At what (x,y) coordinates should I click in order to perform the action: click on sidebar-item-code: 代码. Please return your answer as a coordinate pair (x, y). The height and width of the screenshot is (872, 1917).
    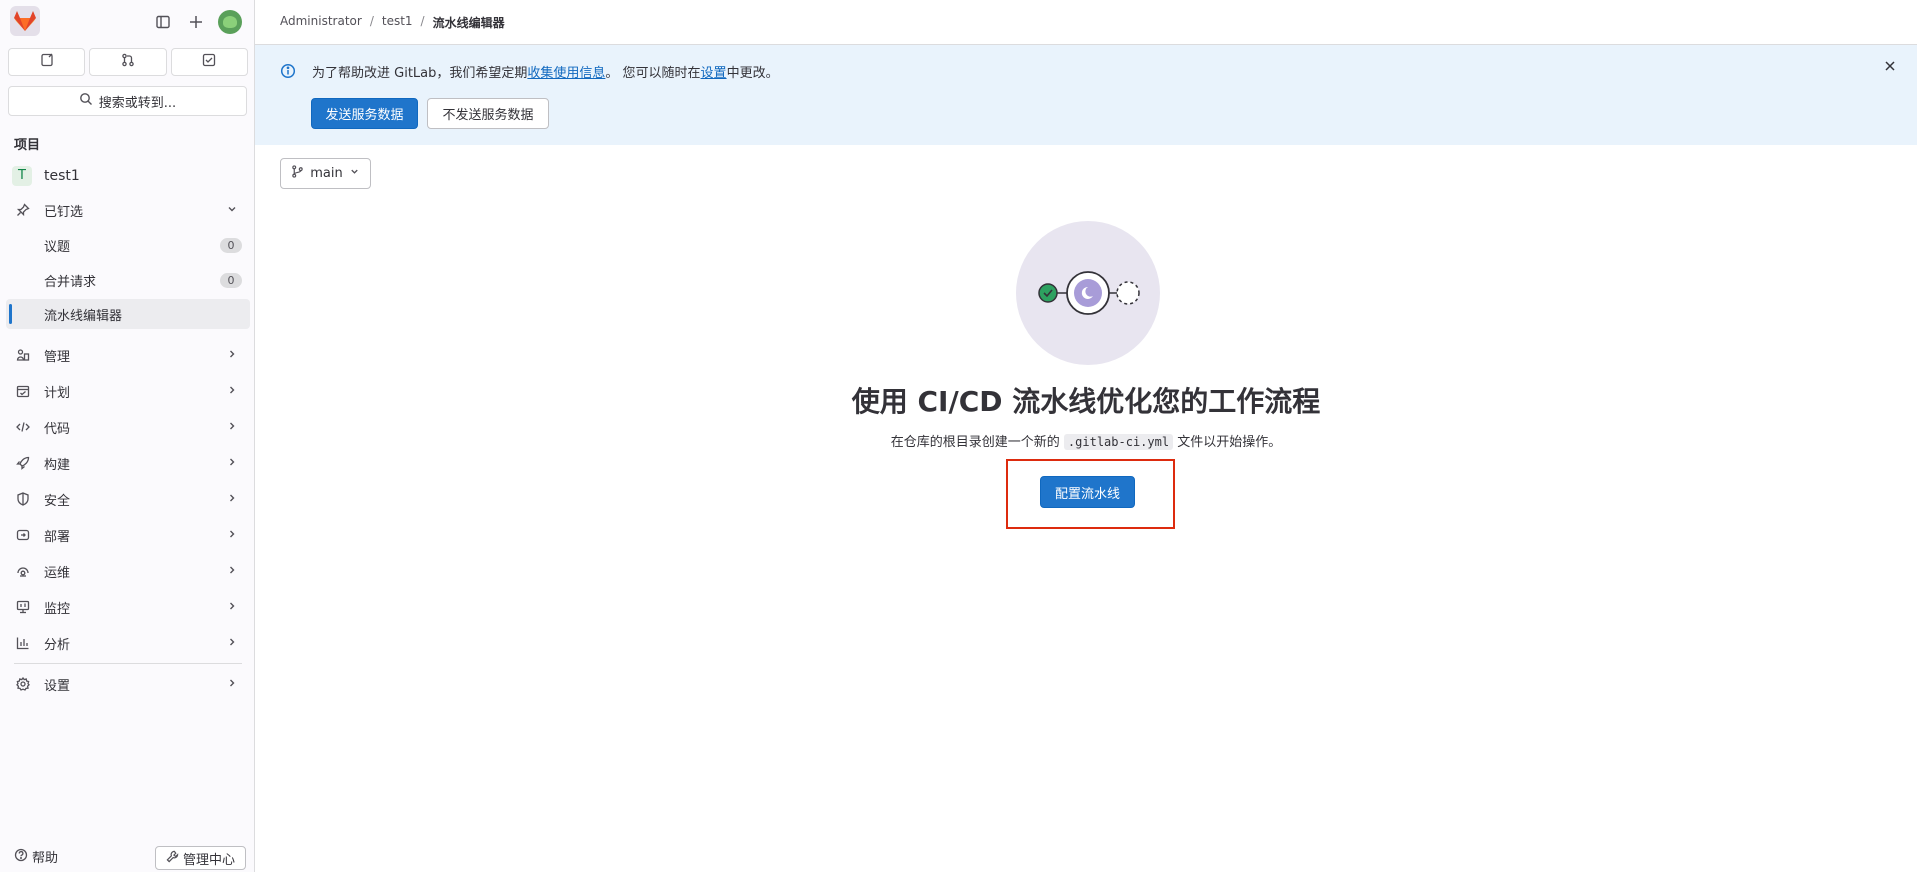
    Looking at the image, I should click on (128, 427).